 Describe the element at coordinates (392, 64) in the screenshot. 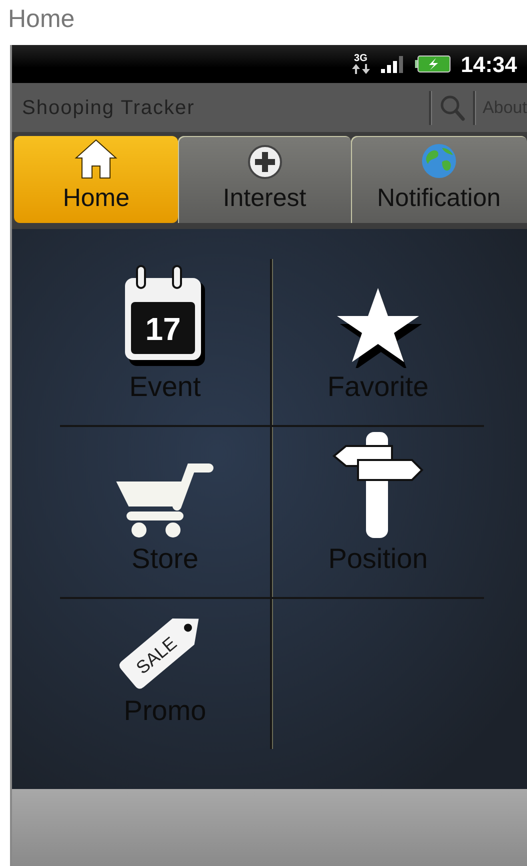

I see `signal-icon` at that location.